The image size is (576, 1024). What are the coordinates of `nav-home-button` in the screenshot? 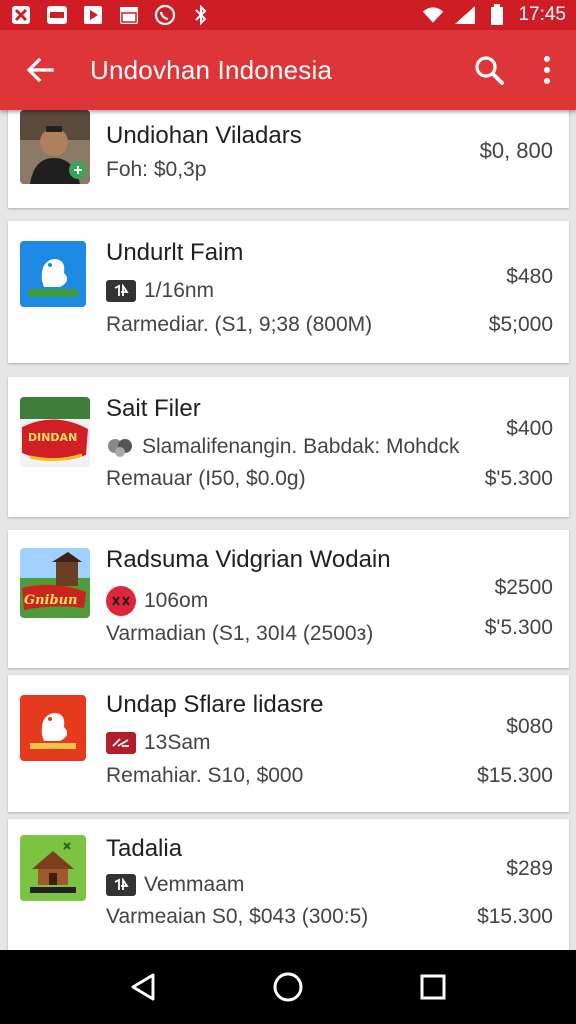 It's located at (288, 987).